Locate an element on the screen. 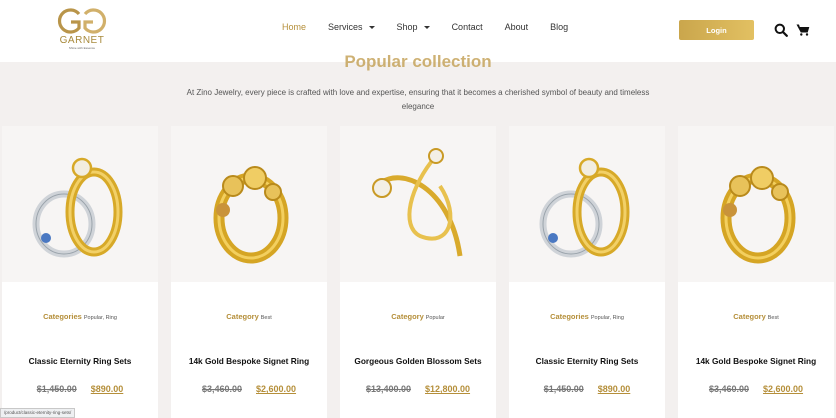 This screenshot has height=418, width=836. nav-item-services: Services is located at coordinates (351, 27).